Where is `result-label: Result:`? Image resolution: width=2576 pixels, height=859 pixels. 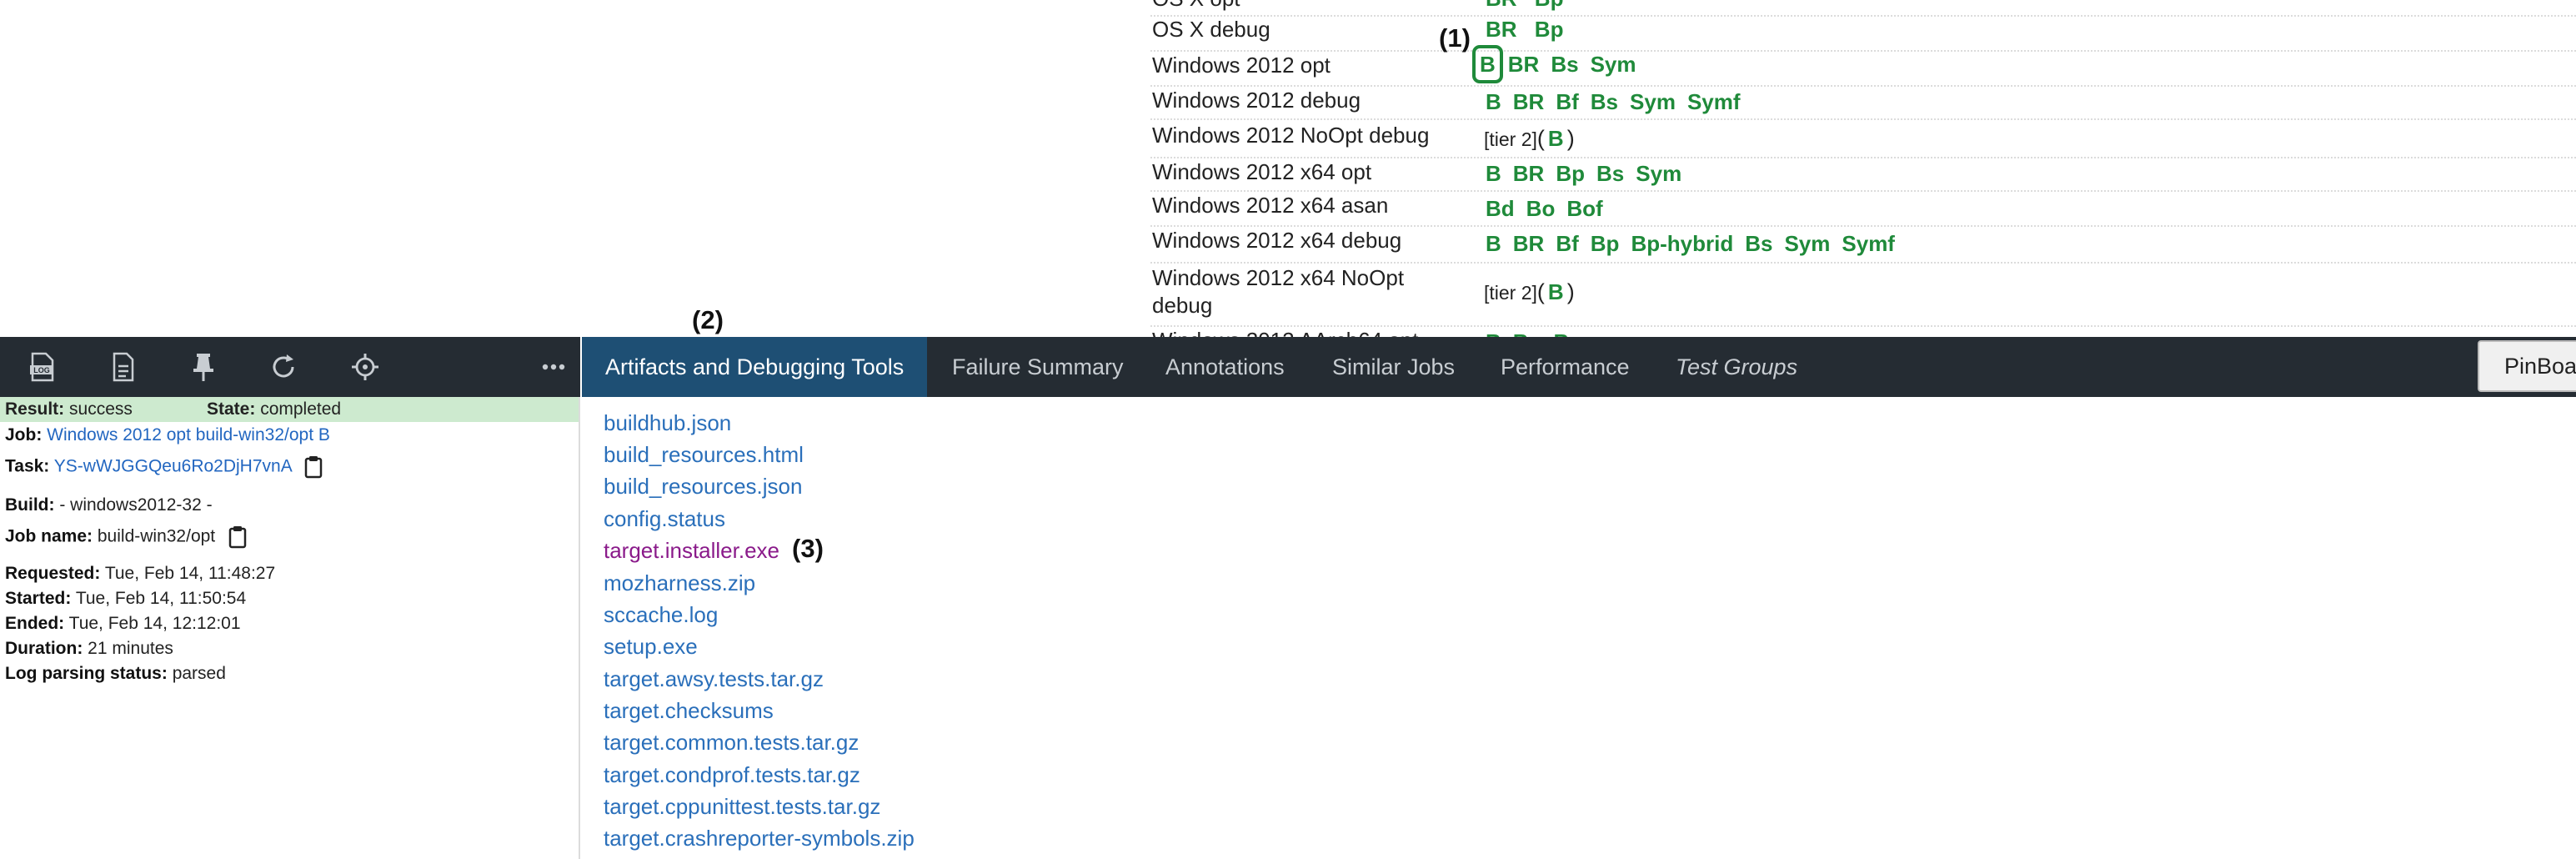 result-label: Result: is located at coordinates (35, 409).